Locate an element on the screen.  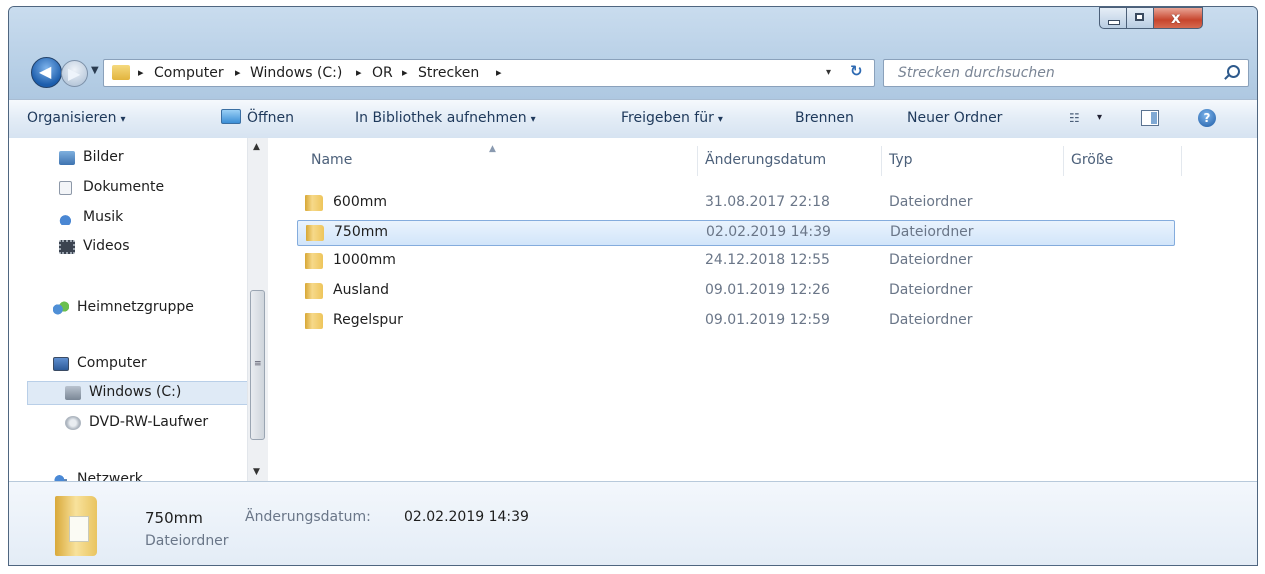
pictures-icon is located at coordinates (67, 158).